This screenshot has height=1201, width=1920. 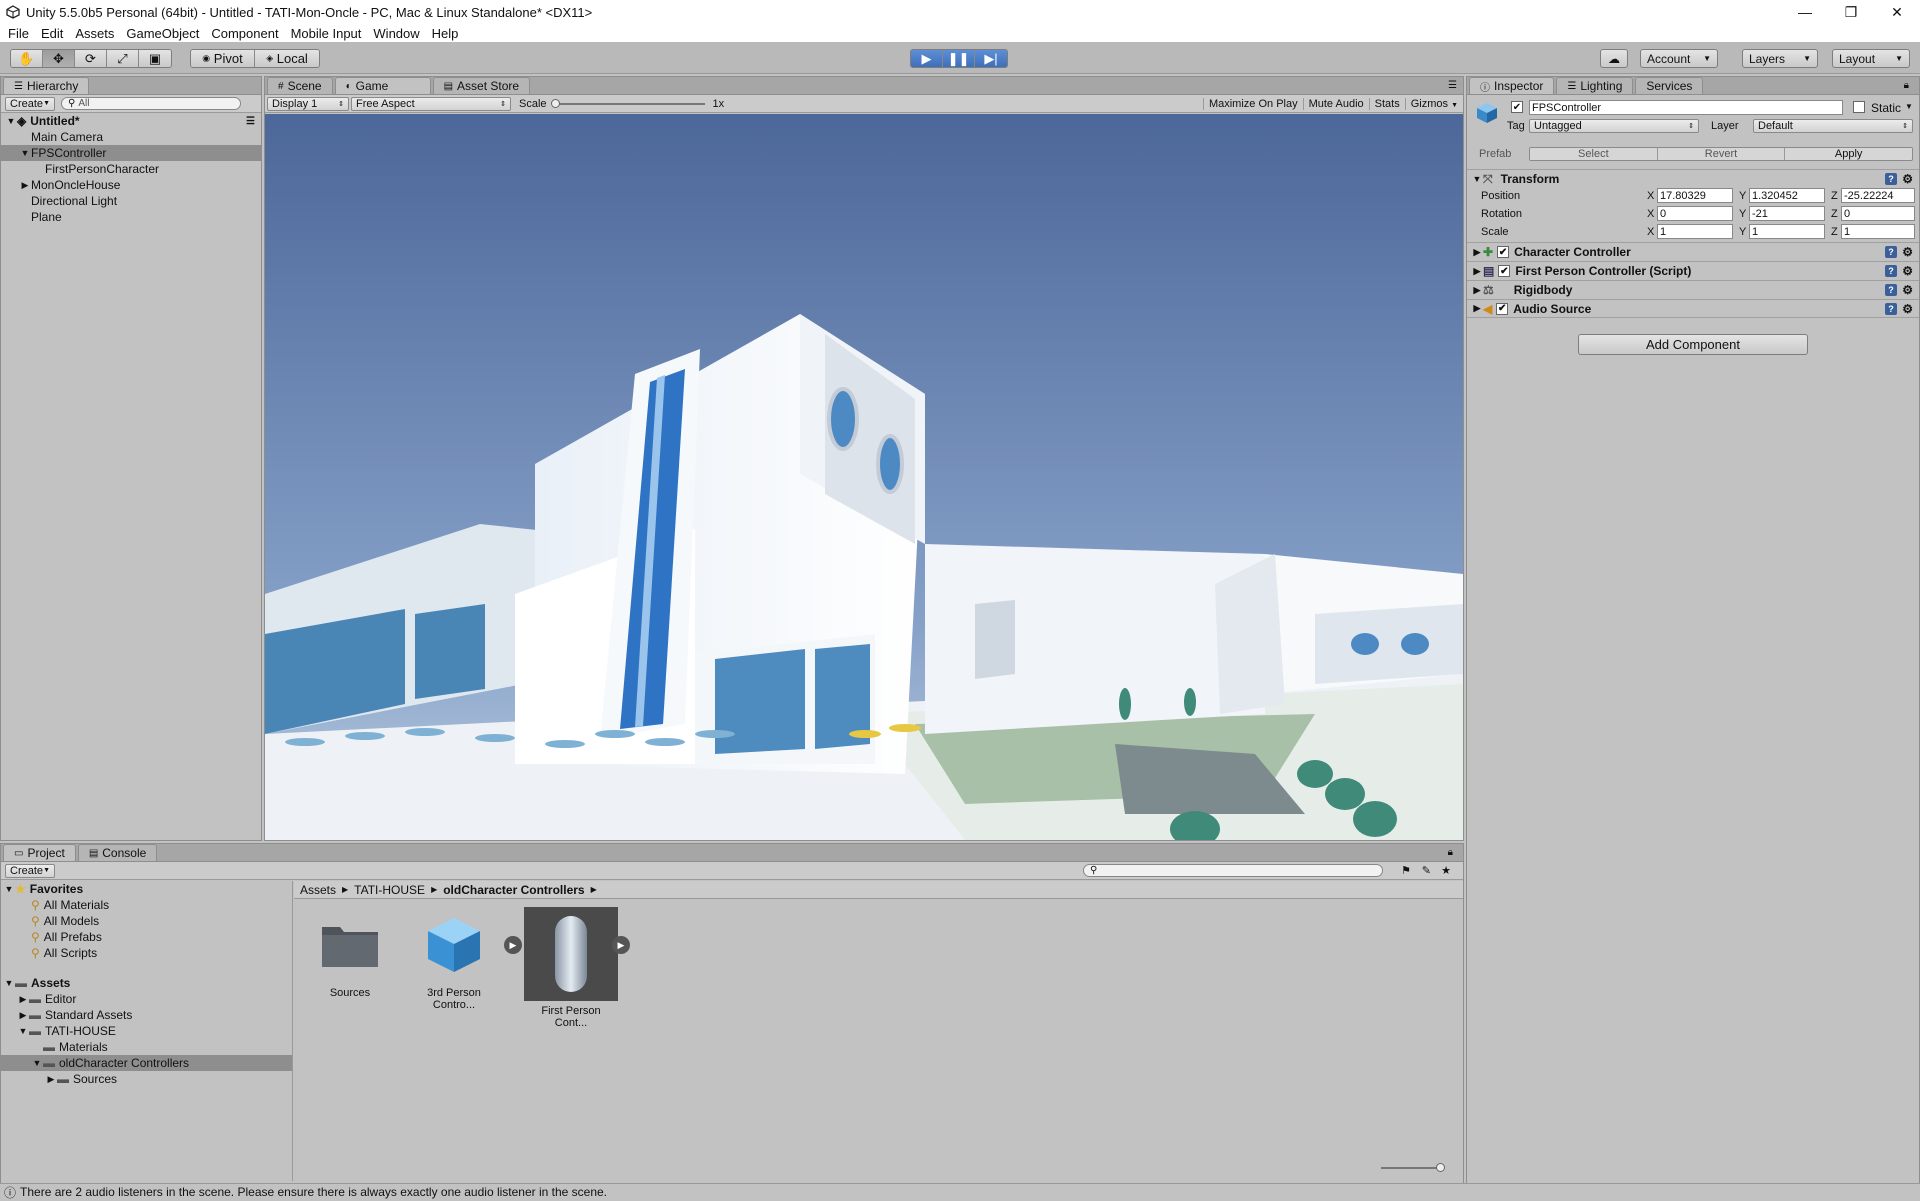 What do you see at coordinates (1851, 12) in the screenshot?
I see `restore-button: ❐` at bounding box center [1851, 12].